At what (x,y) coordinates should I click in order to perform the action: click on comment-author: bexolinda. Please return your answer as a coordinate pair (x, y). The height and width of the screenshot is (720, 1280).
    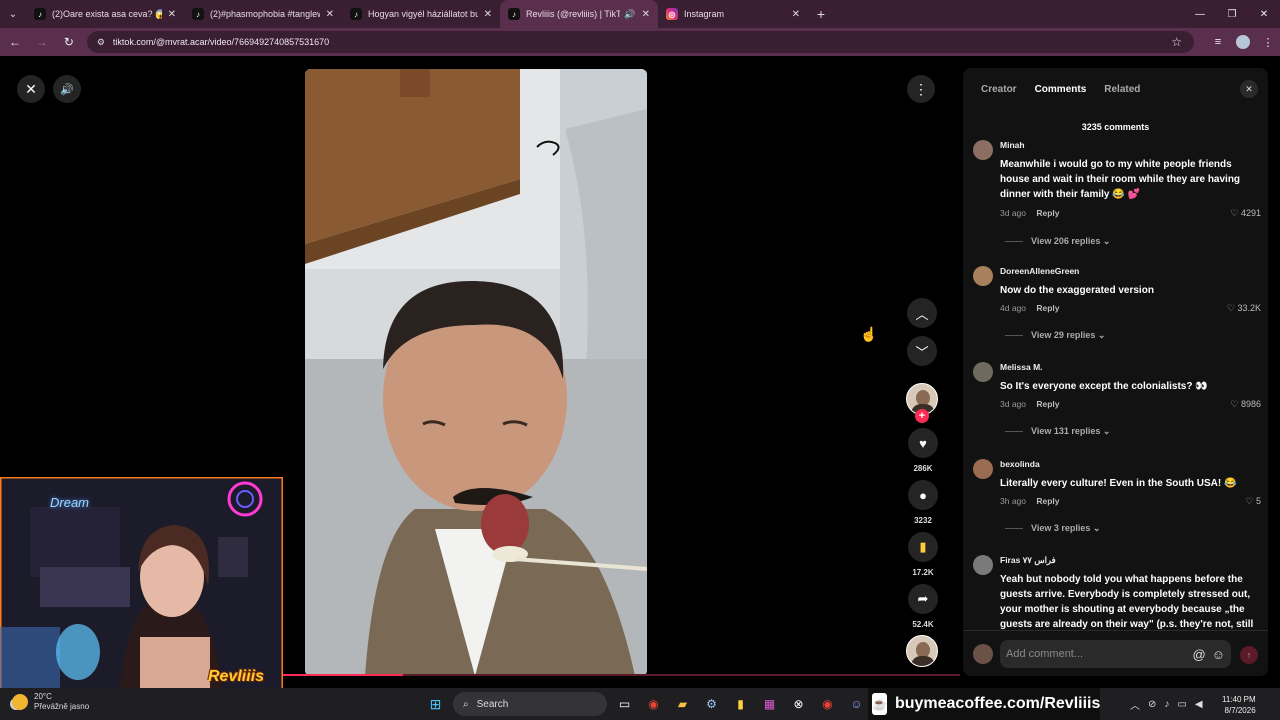
    Looking at the image, I should click on (1020, 464).